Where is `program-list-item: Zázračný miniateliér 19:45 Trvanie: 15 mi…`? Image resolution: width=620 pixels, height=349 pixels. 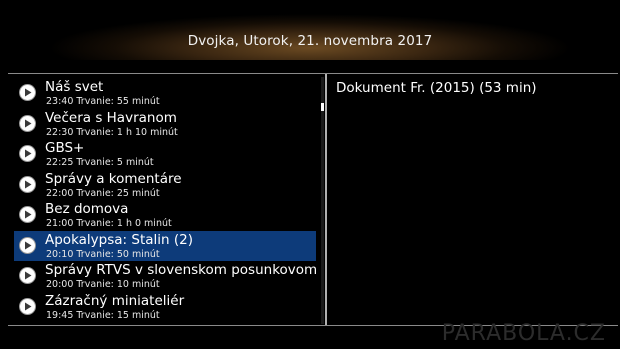
program-list-item: Zázračný miniateliér 19:45 Trvanie: 15 mi… is located at coordinates (165, 307).